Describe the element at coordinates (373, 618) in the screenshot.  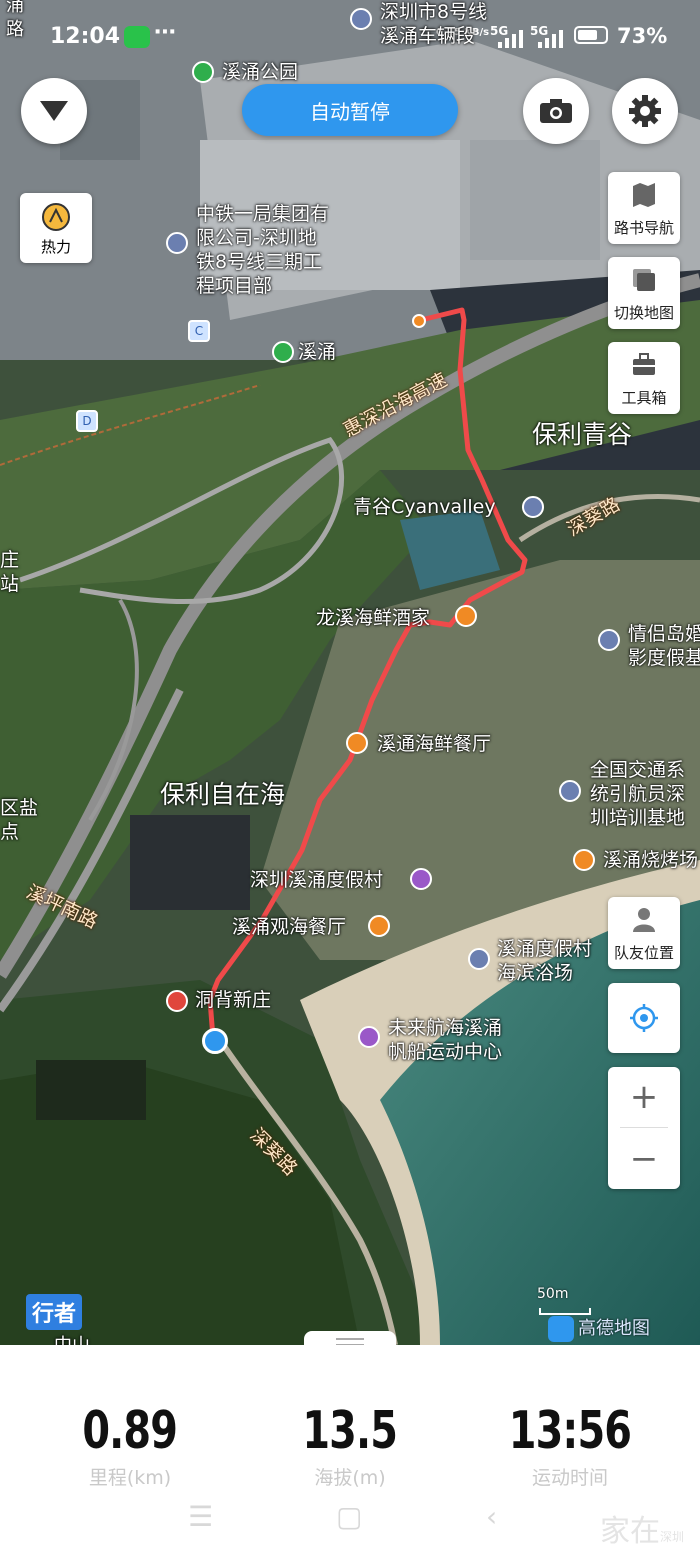
I see `label-longxi: 龙溪海鲜酒家` at that location.